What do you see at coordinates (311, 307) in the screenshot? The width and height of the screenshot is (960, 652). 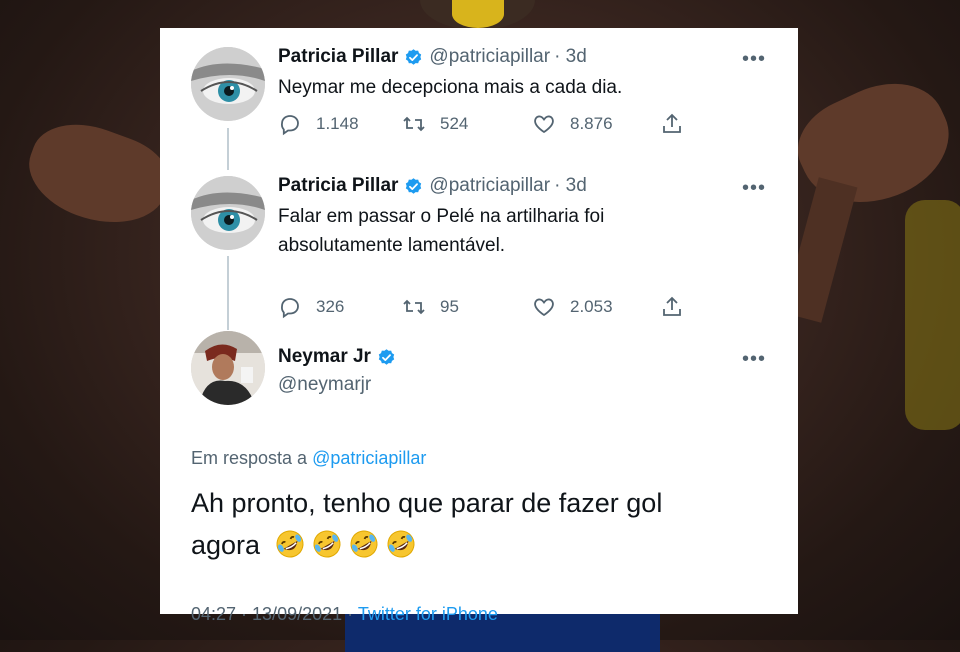 I see `reply-button: 326` at bounding box center [311, 307].